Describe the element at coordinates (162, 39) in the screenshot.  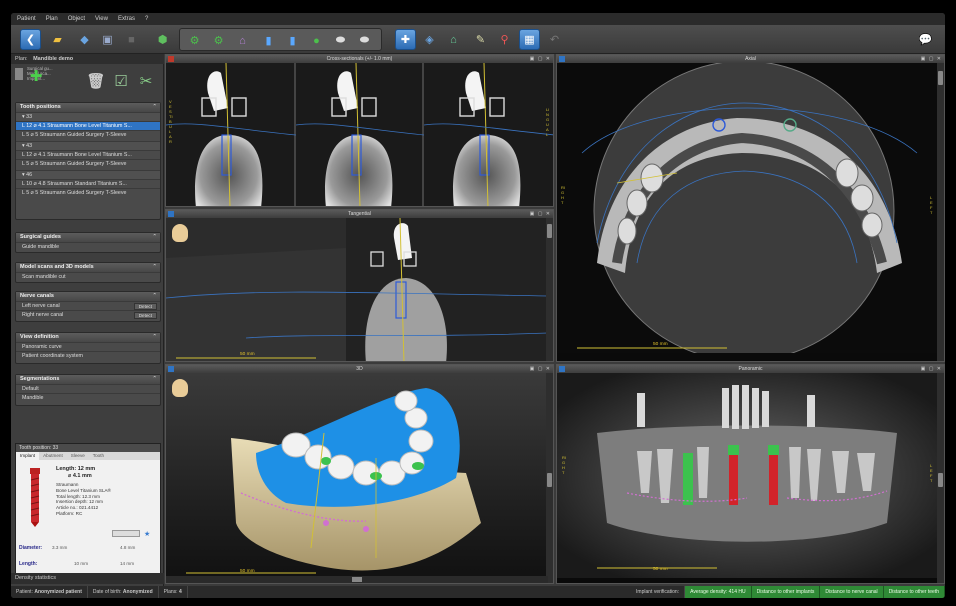
I see `cube-icon: ⬢` at that location.